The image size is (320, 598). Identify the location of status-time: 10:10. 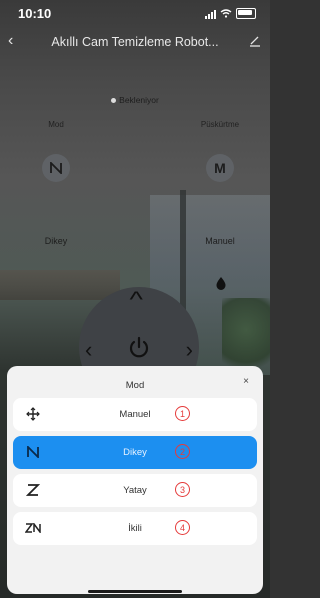
(35, 13).